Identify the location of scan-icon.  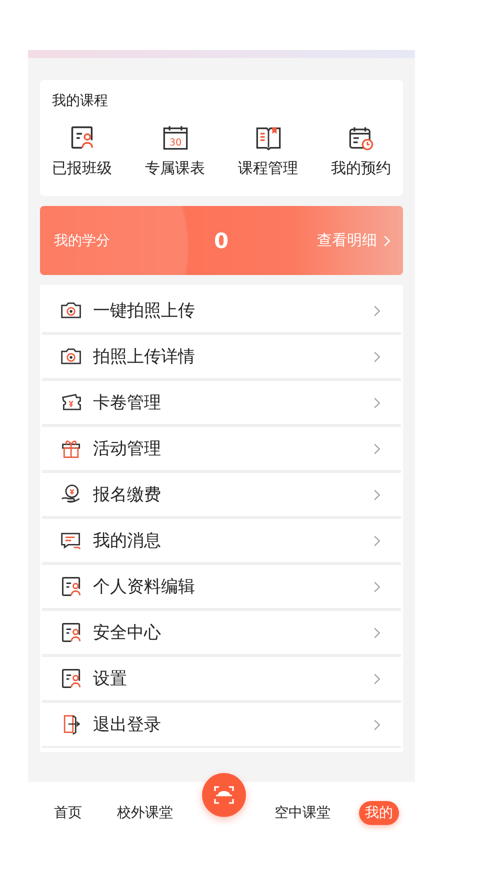
(224, 795).